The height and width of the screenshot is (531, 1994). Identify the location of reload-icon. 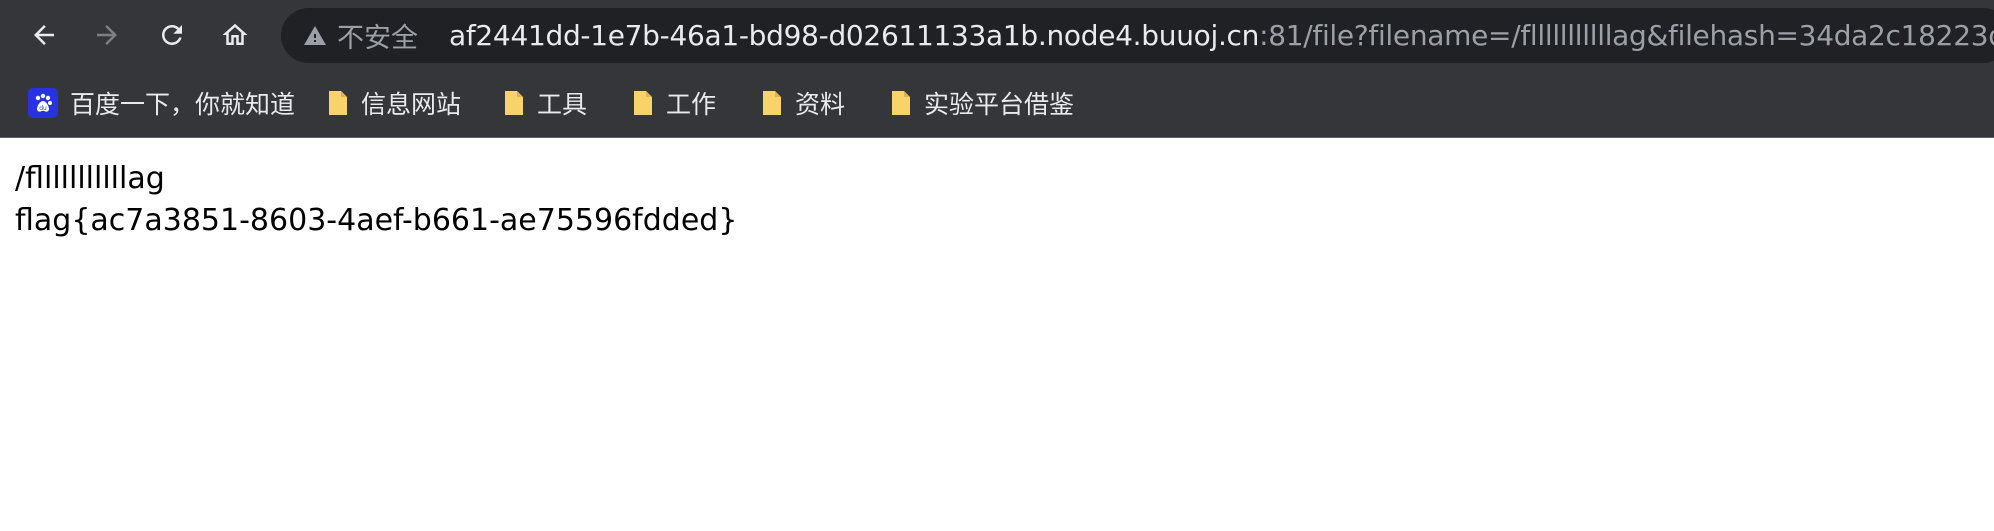
(172, 35).